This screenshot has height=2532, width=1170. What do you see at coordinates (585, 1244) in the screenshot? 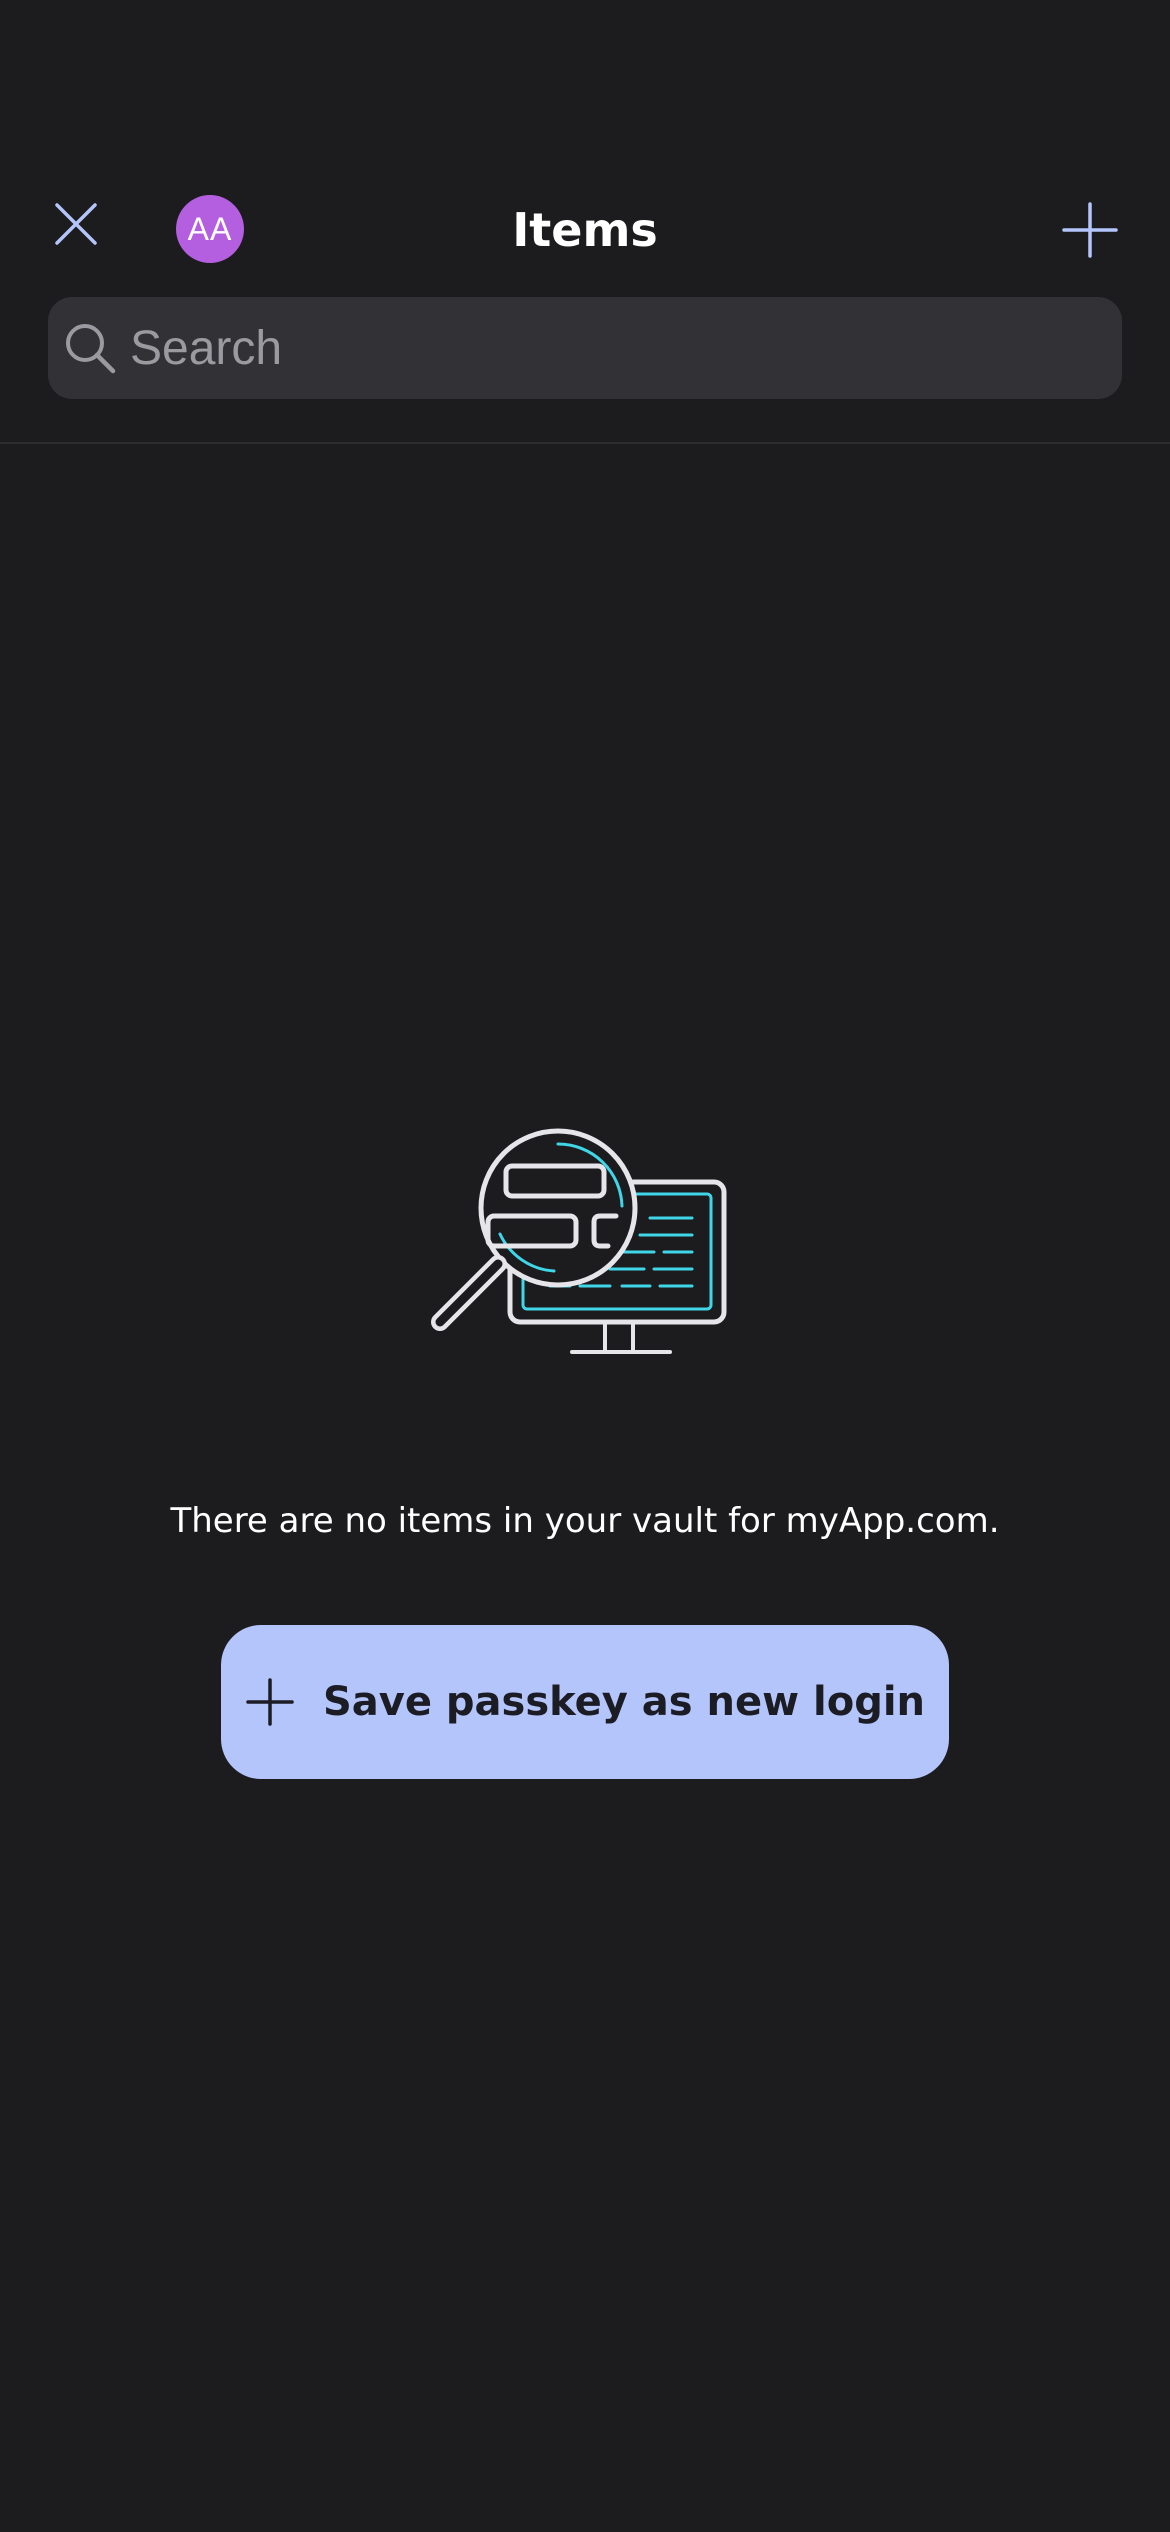
I see `magnifier-over-monitor-illustration` at bounding box center [585, 1244].